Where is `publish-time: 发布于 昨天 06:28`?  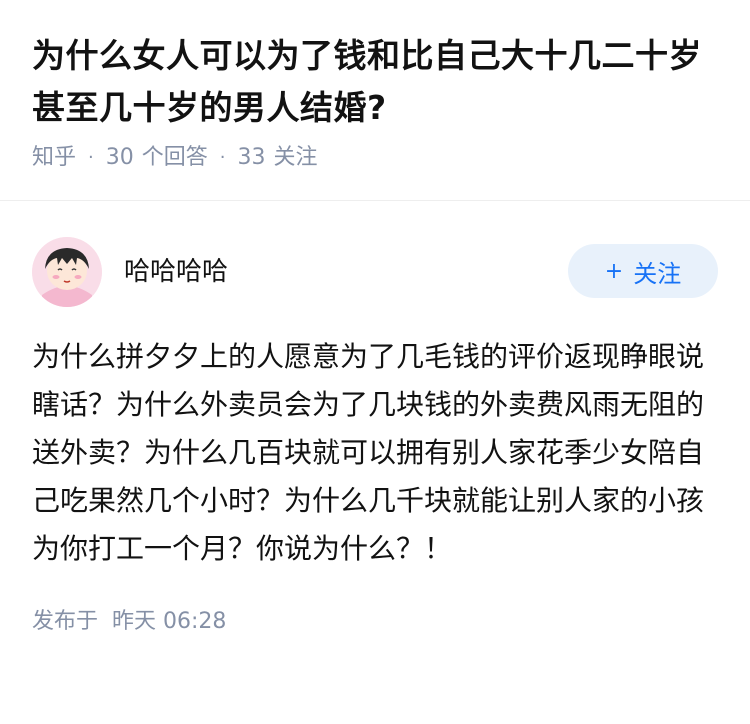
publish-time: 发布于 昨天 06:28 is located at coordinates (375, 619).